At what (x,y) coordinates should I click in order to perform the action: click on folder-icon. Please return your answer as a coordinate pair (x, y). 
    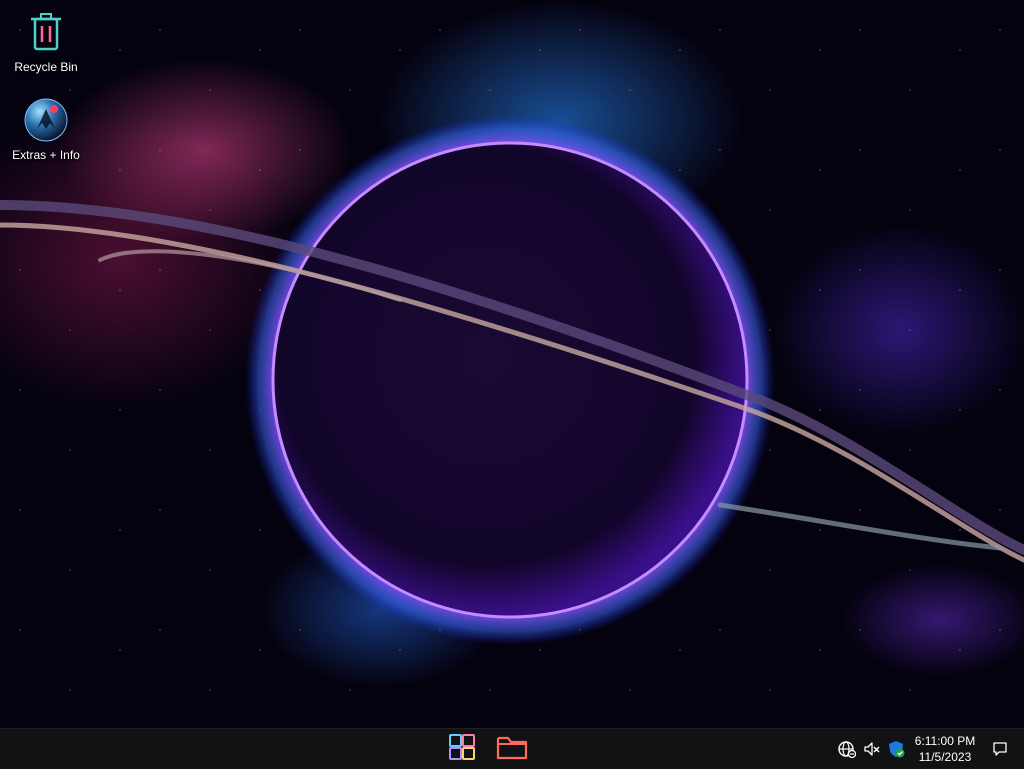
    Looking at the image, I should click on (512, 749).